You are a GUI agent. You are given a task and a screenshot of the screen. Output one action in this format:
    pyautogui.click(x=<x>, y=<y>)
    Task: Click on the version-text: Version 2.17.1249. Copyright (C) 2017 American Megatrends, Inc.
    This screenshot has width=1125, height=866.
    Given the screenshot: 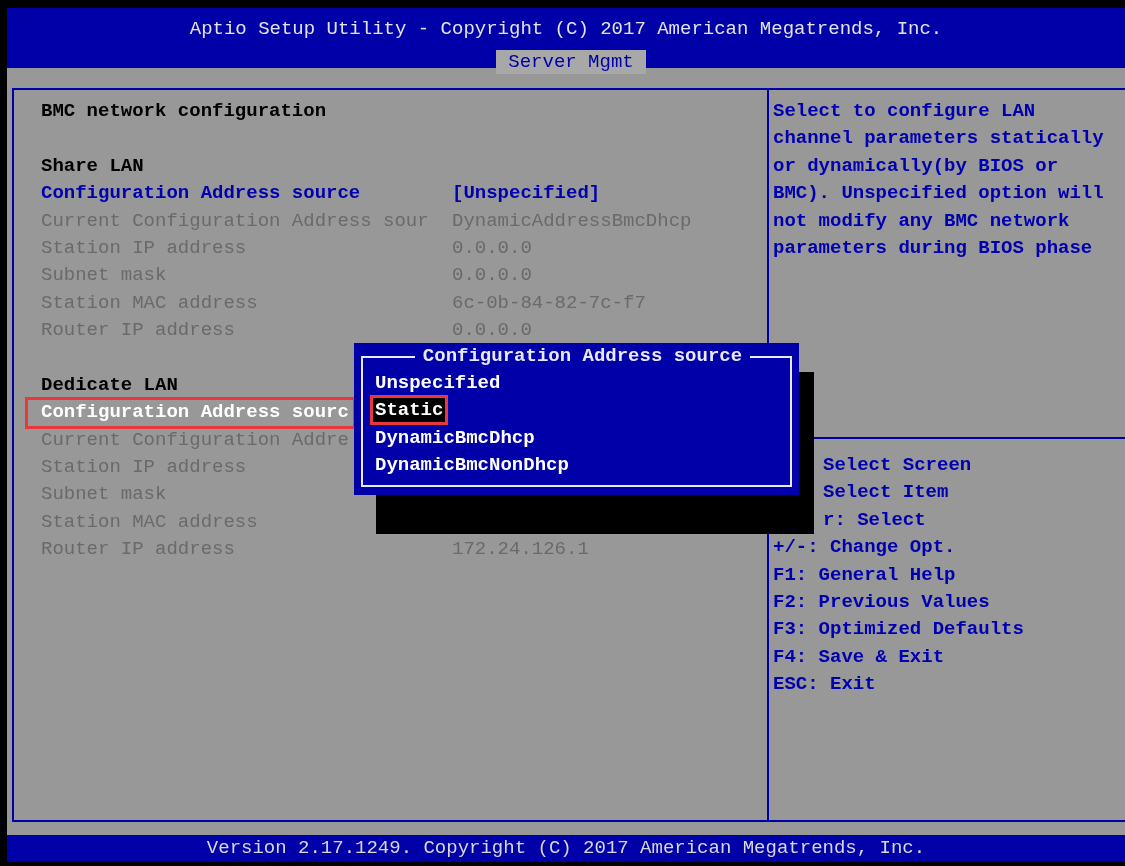 What is the action you would take?
    pyautogui.click(x=566, y=848)
    